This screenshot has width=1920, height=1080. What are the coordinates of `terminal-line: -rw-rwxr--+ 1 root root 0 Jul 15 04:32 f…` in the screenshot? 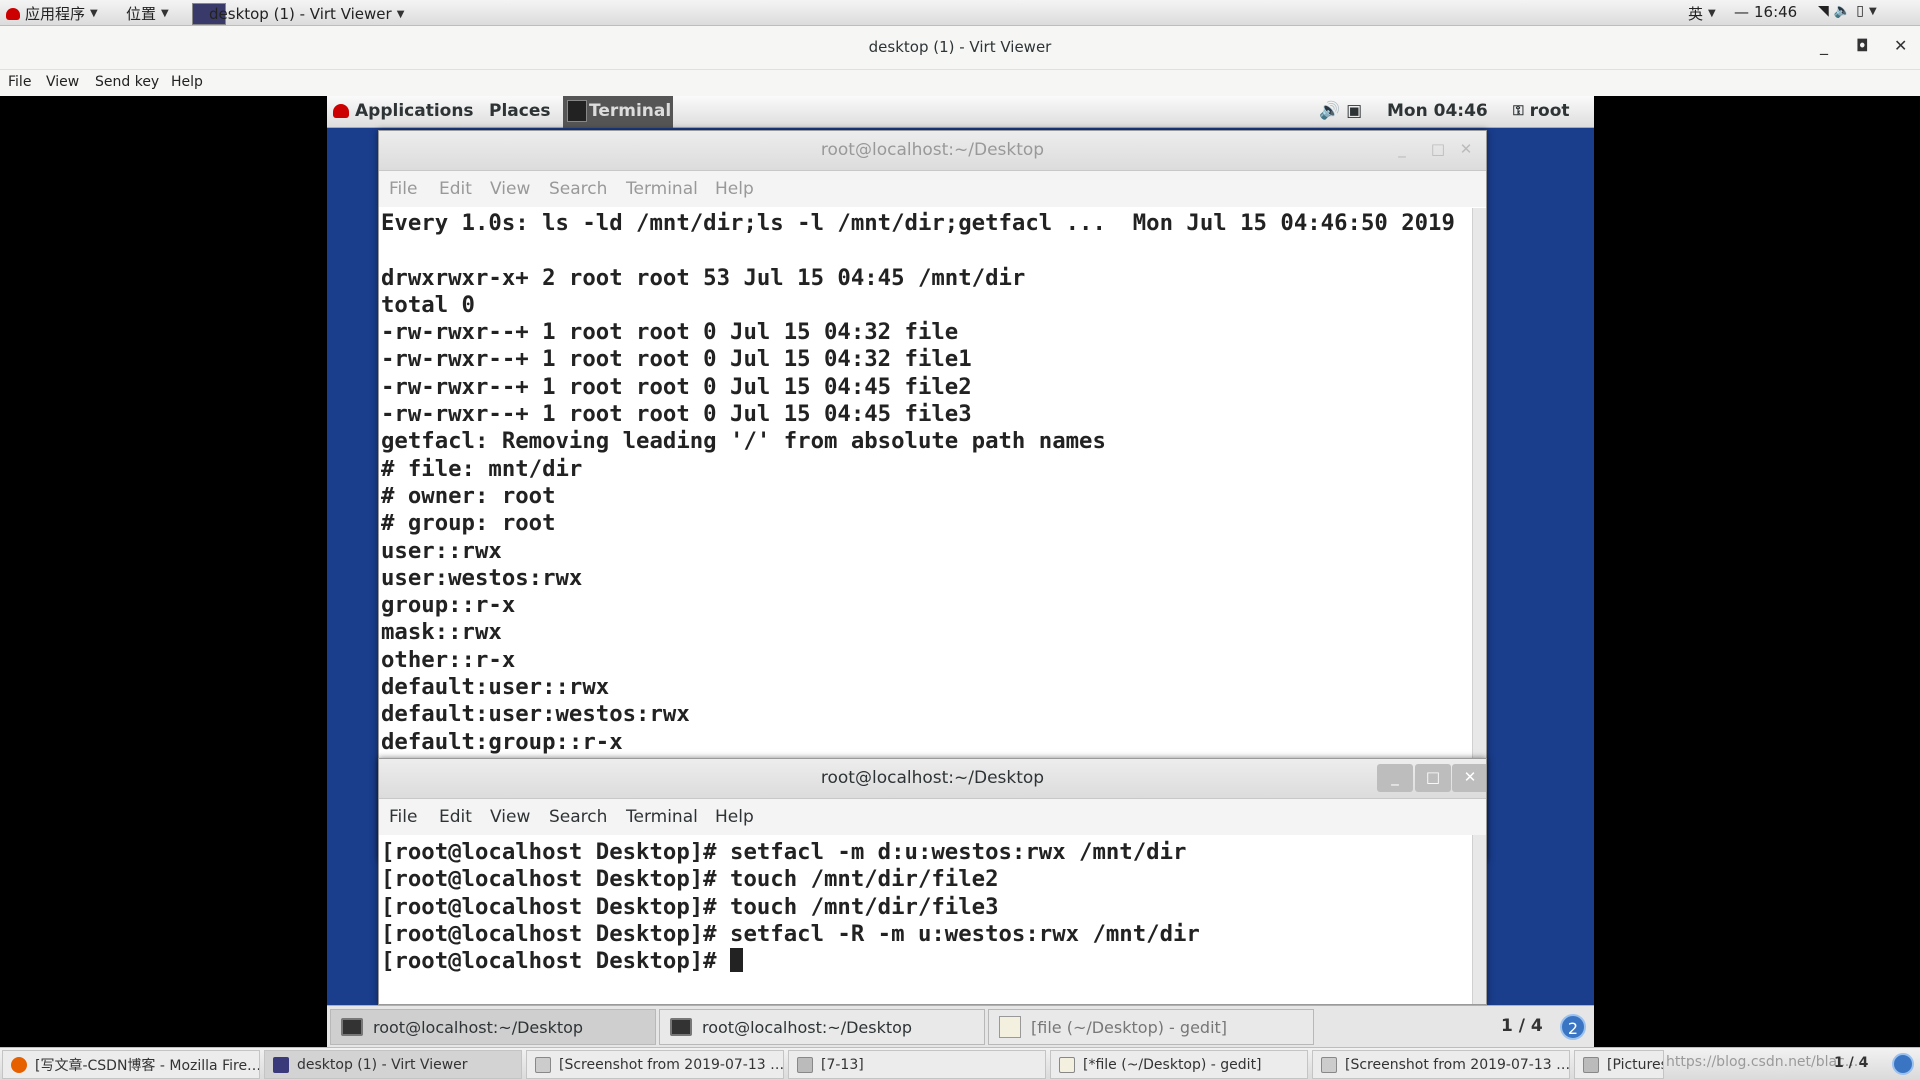 It's located at (676, 359).